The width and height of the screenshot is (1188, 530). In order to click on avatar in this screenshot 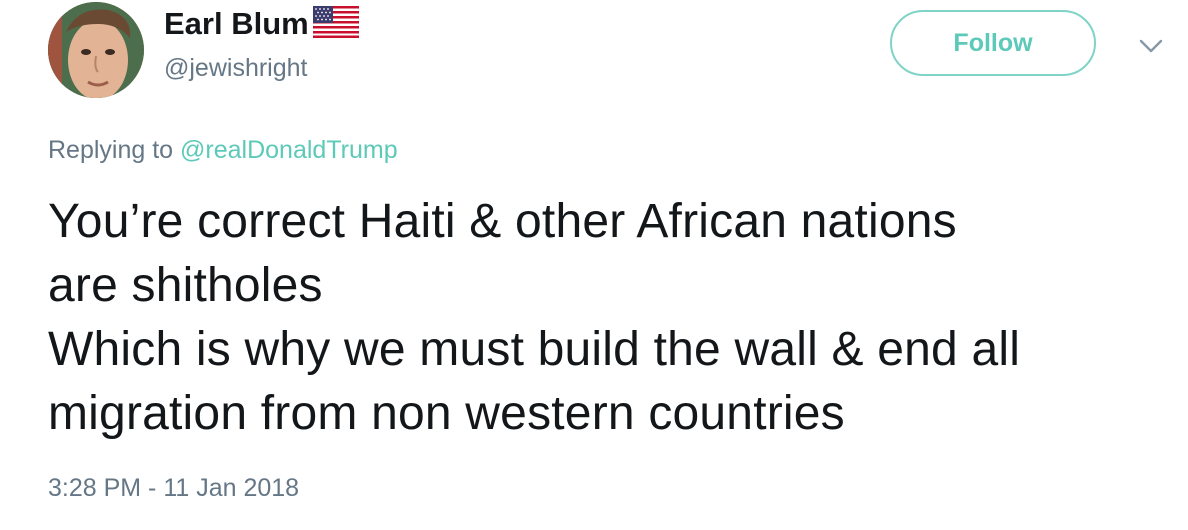, I will do `click(96, 50)`.